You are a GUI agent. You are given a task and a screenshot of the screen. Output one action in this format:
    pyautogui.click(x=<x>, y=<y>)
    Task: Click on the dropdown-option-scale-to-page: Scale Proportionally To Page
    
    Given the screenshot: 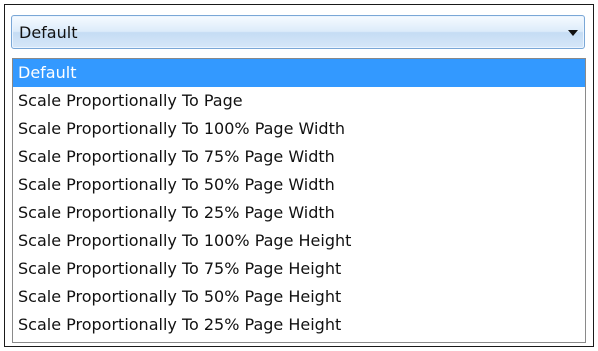 What is the action you would take?
    pyautogui.click(x=299, y=101)
    